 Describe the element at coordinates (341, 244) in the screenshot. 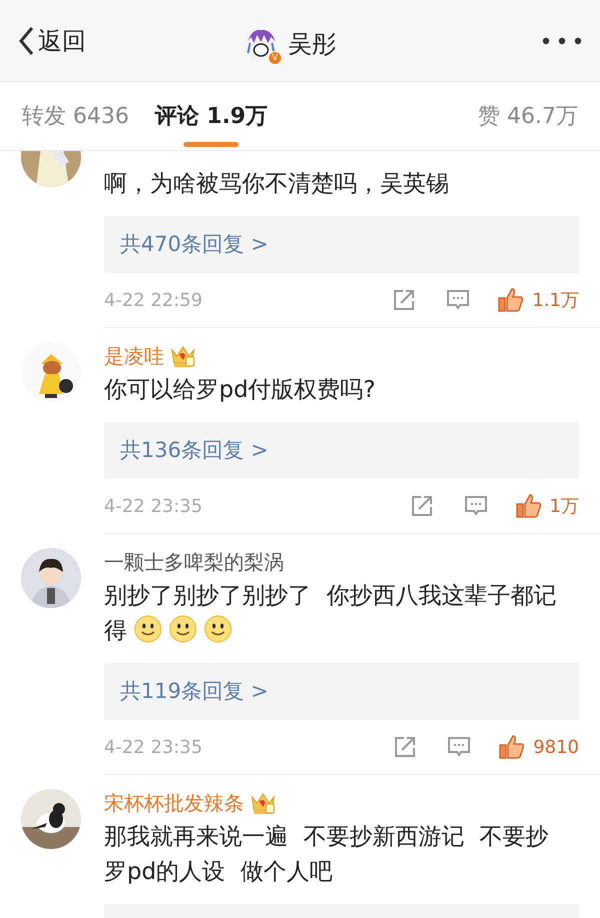

I see `replies-link: 共470条回复 >` at that location.